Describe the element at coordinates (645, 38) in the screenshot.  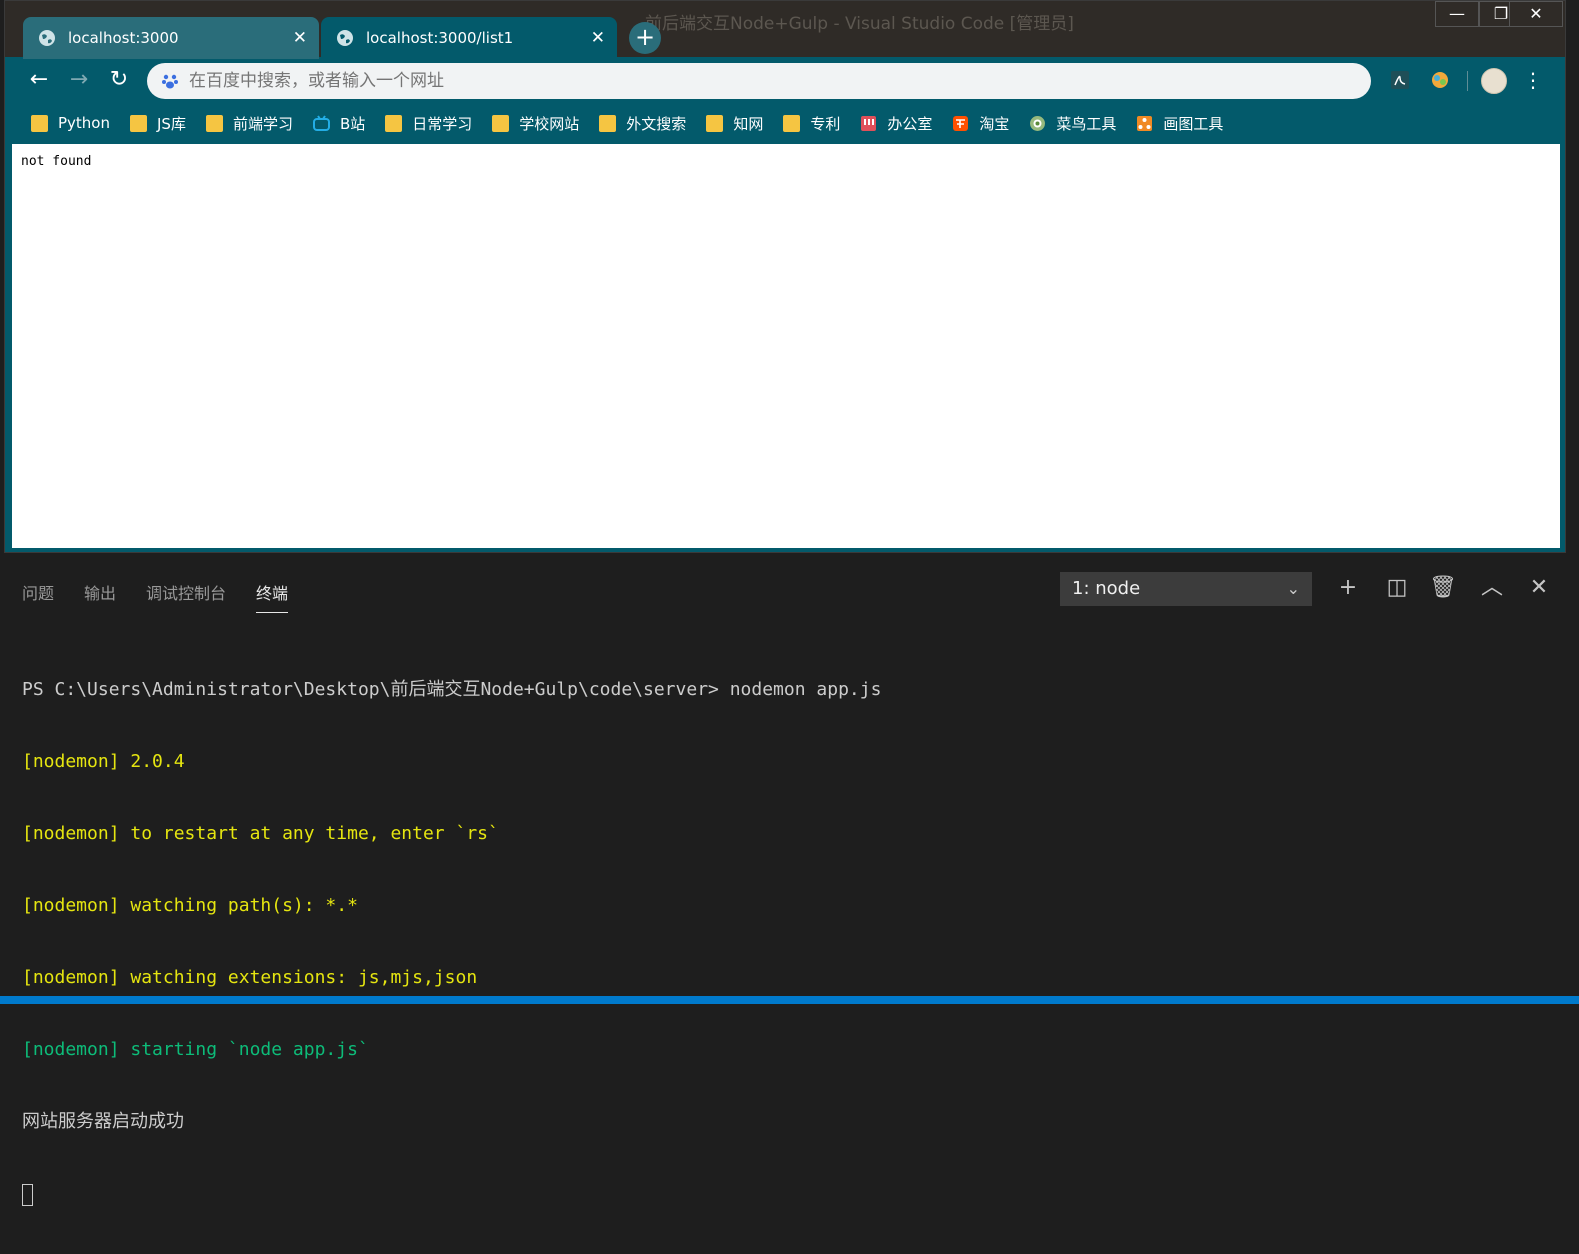
I see `new-tab-button: +` at that location.